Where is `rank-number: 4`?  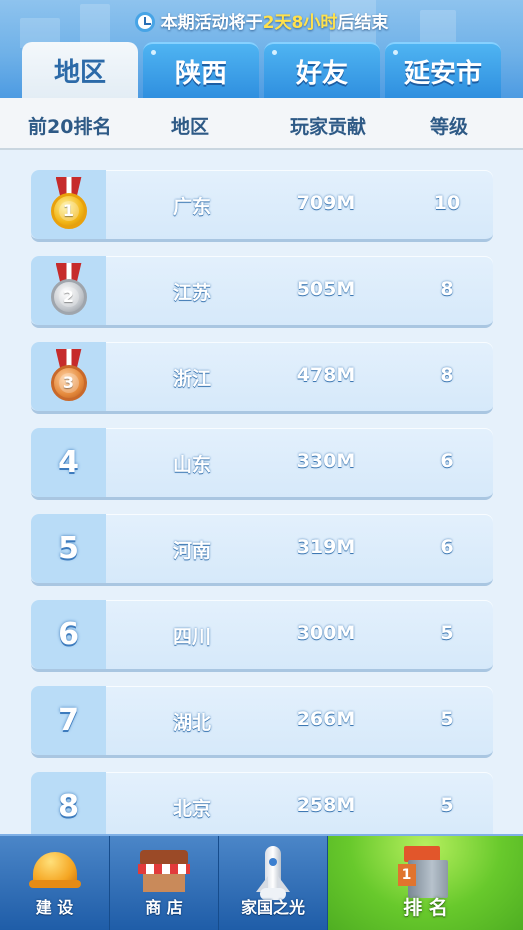
rank-number: 4 is located at coordinates (68, 462).